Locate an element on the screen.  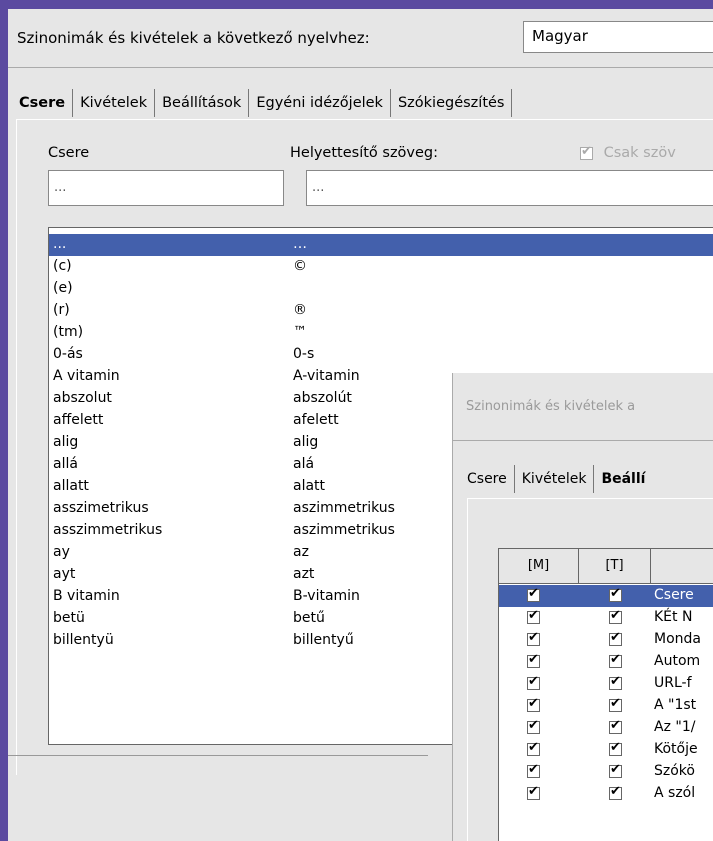
option-label: Monda is located at coordinates (677, 639).